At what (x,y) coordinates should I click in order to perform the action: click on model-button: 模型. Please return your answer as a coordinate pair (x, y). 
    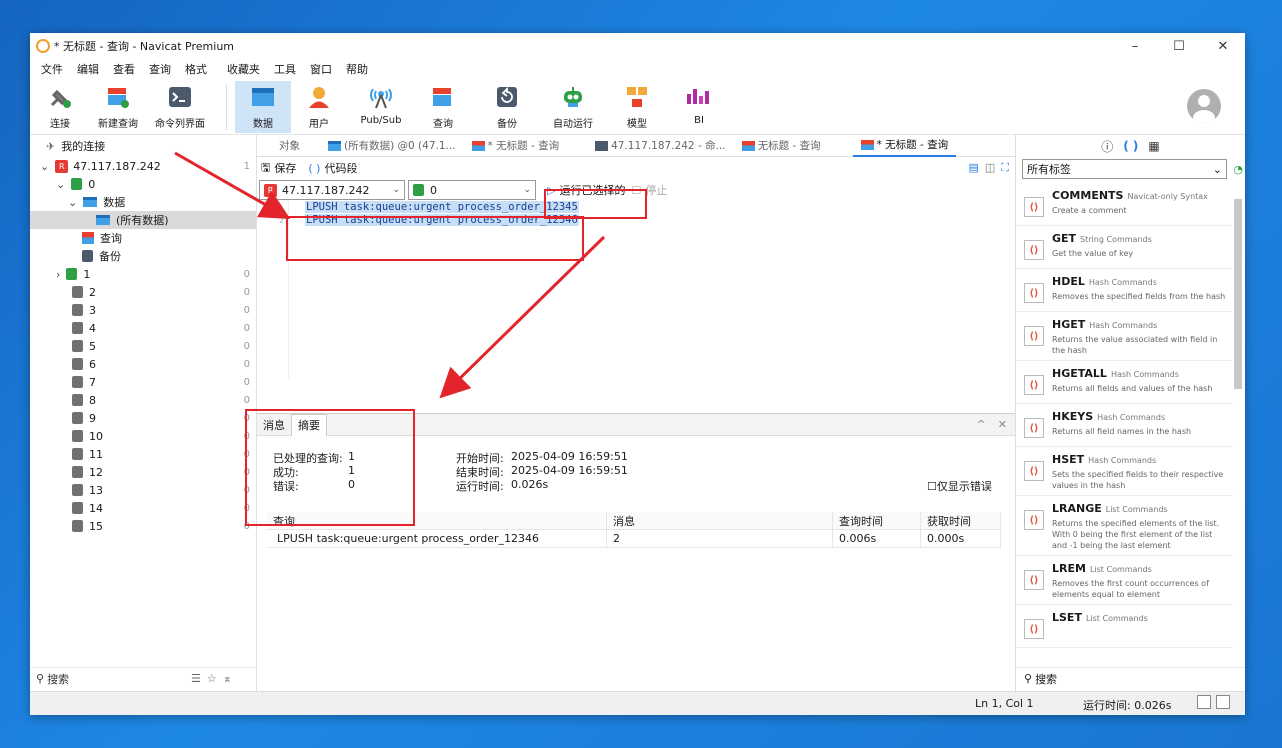
    Looking at the image, I should click on (637, 107).